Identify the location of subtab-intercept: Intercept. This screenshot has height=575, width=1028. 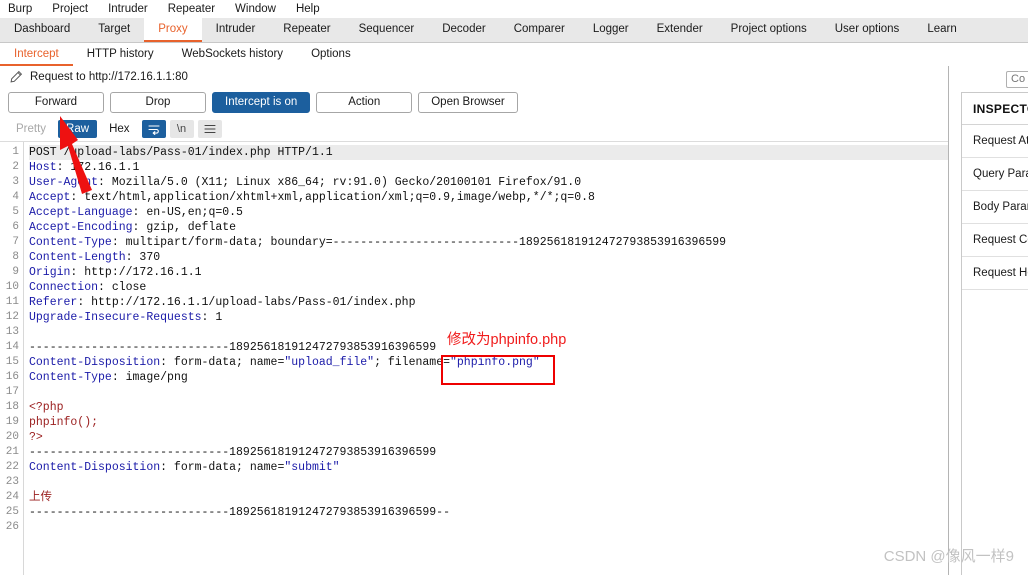
(36, 54).